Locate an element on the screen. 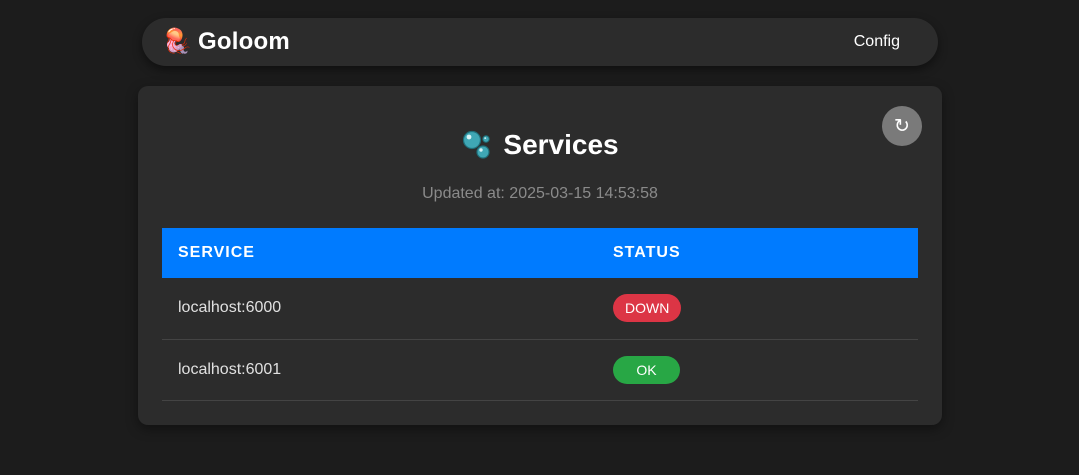 The height and width of the screenshot is (475, 1079). navbar: 🪼 Goloom Config is located at coordinates (540, 42).